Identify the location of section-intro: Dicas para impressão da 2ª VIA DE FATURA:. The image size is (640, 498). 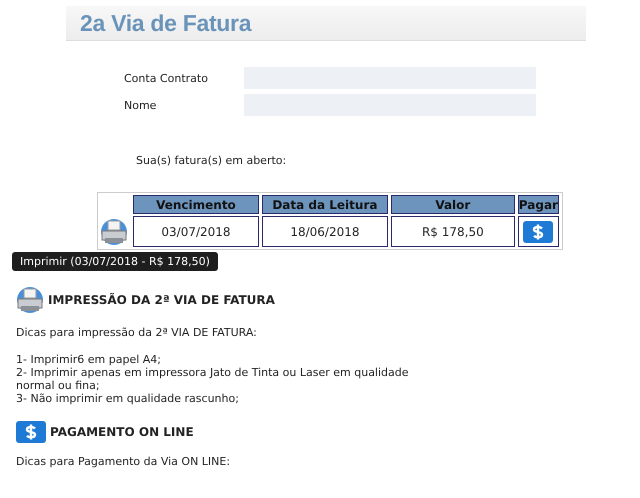
(137, 332).